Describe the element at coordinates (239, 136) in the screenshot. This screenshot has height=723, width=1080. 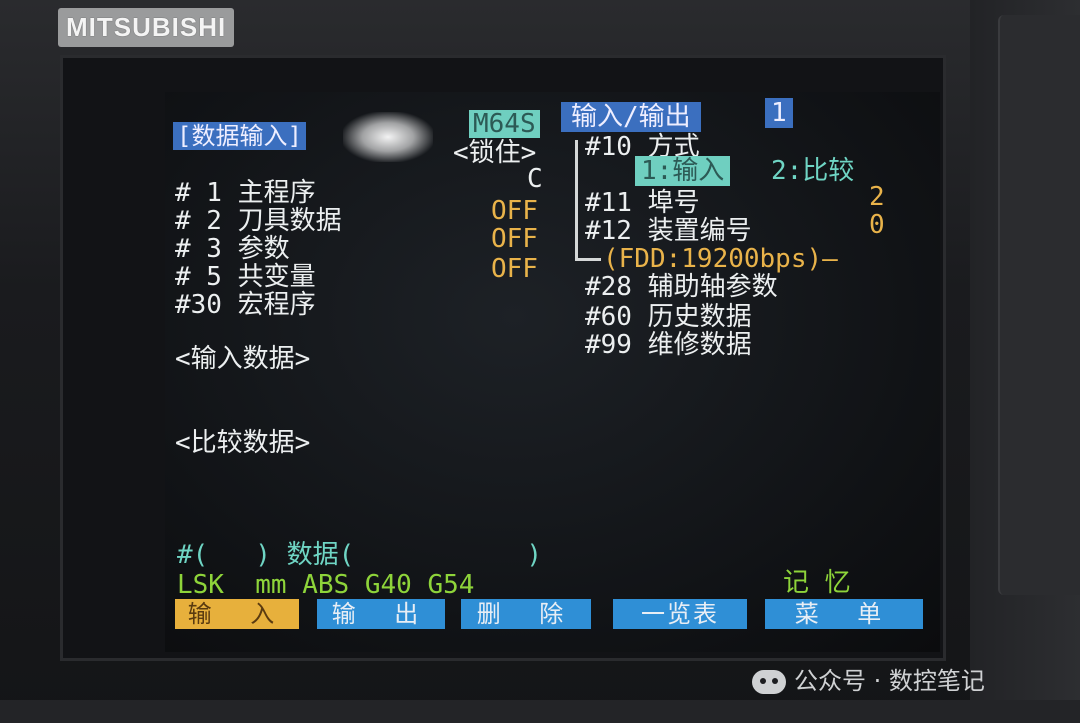
I see `screen-title: [数据输入]` at that location.